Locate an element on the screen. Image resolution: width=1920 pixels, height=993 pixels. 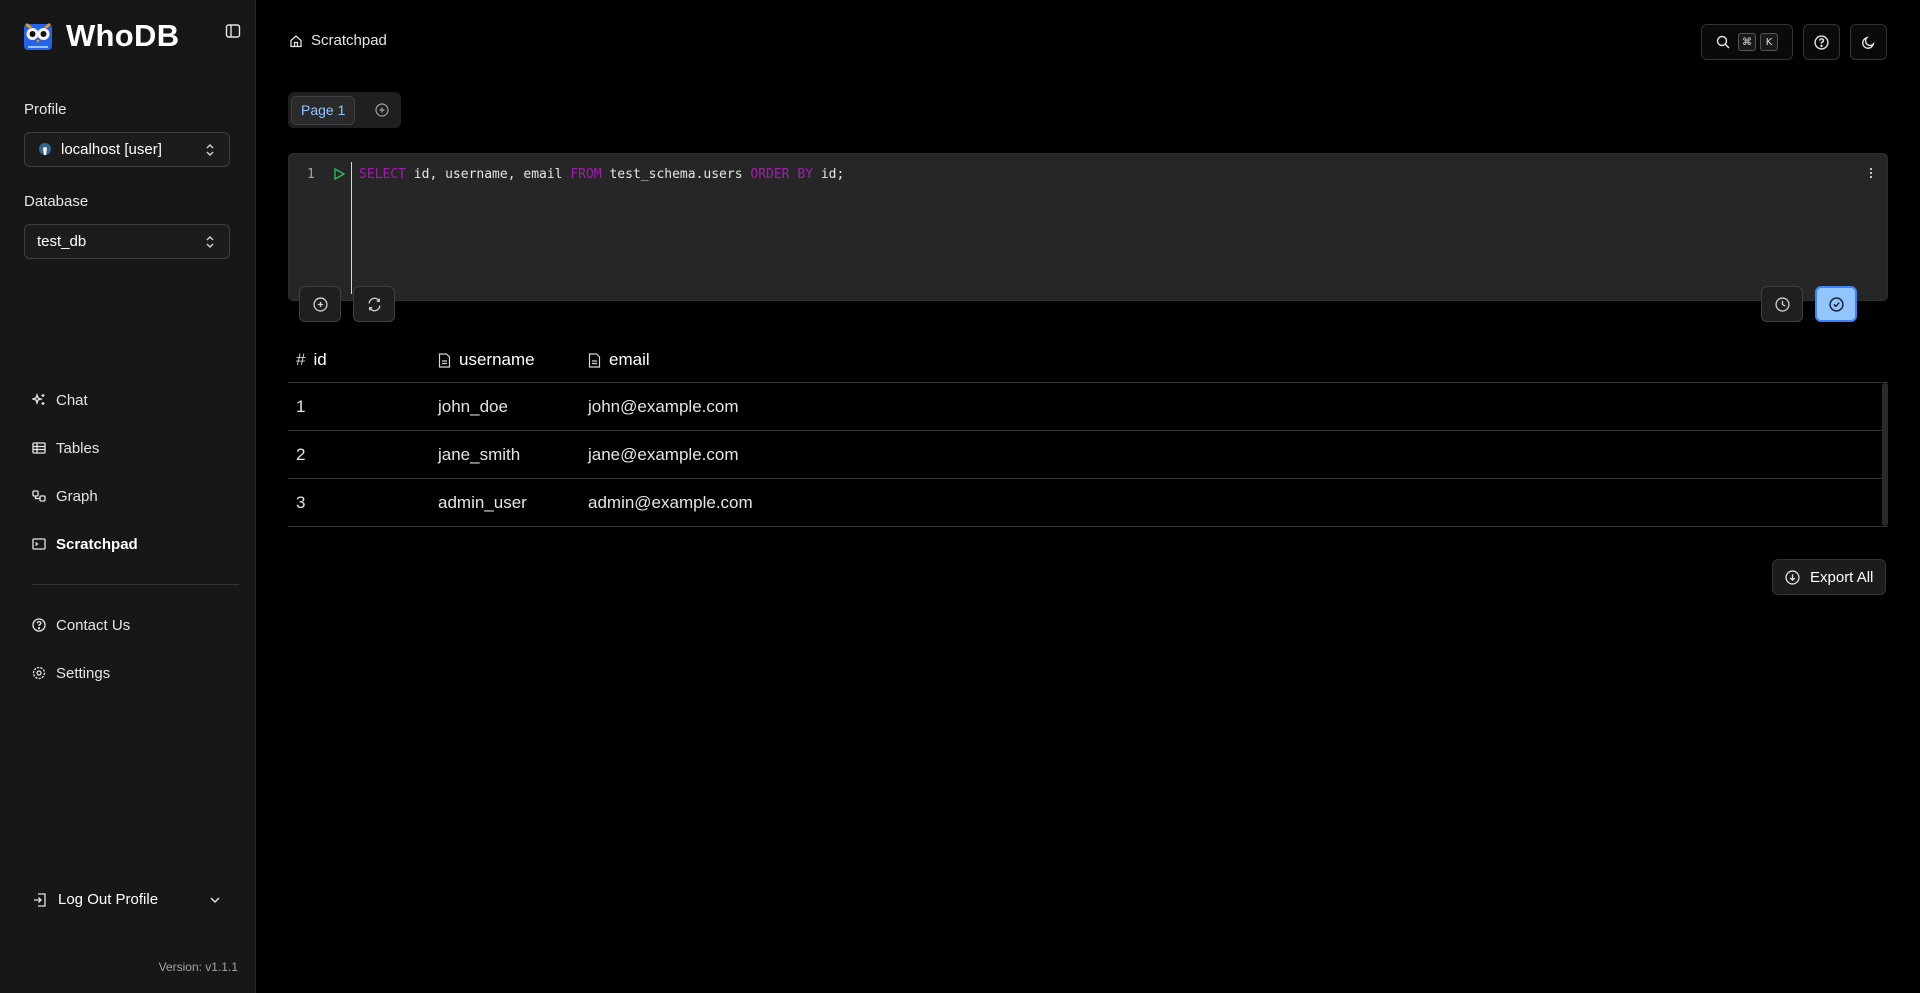
sql-keyword-select: SELECT is located at coordinates (382, 174).